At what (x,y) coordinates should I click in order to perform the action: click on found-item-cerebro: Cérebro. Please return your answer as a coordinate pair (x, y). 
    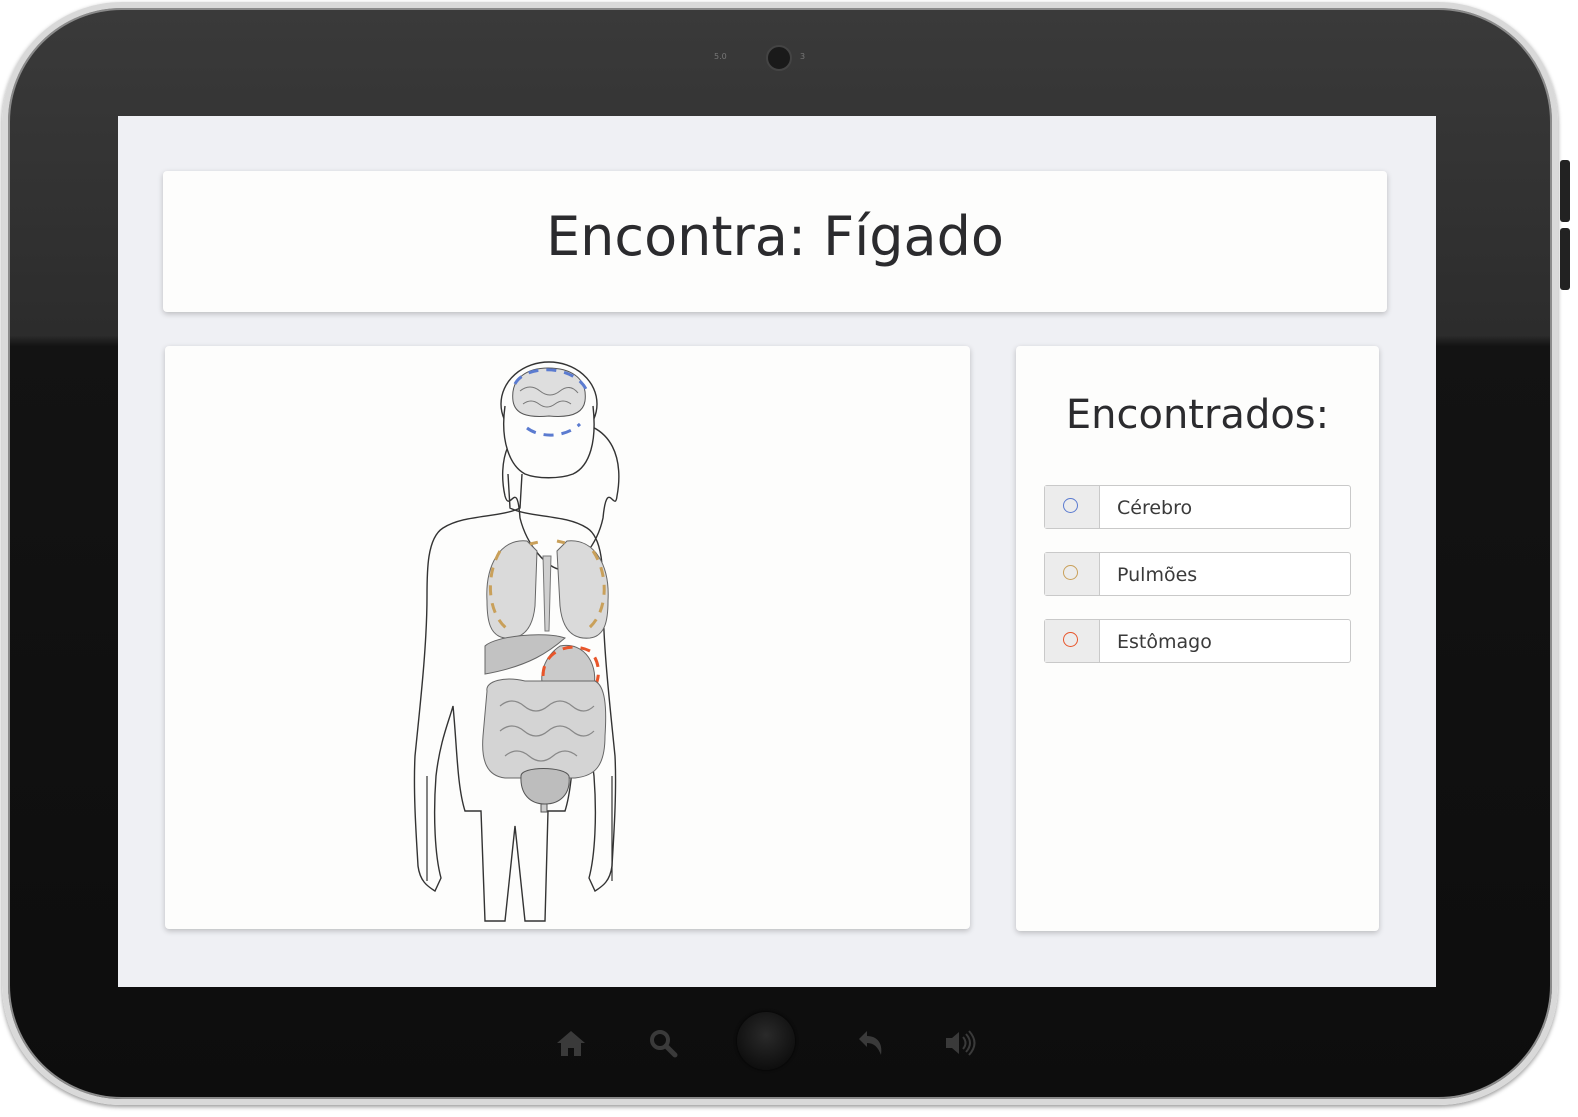
    Looking at the image, I should click on (1197, 507).